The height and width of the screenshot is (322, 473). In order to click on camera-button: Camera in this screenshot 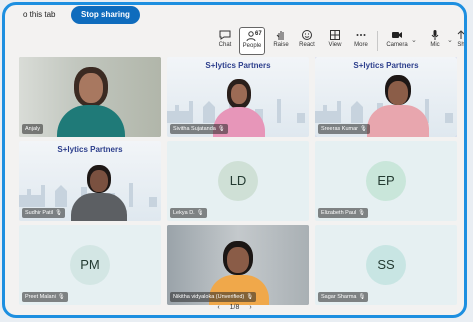, I will do `click(397, 41)`.